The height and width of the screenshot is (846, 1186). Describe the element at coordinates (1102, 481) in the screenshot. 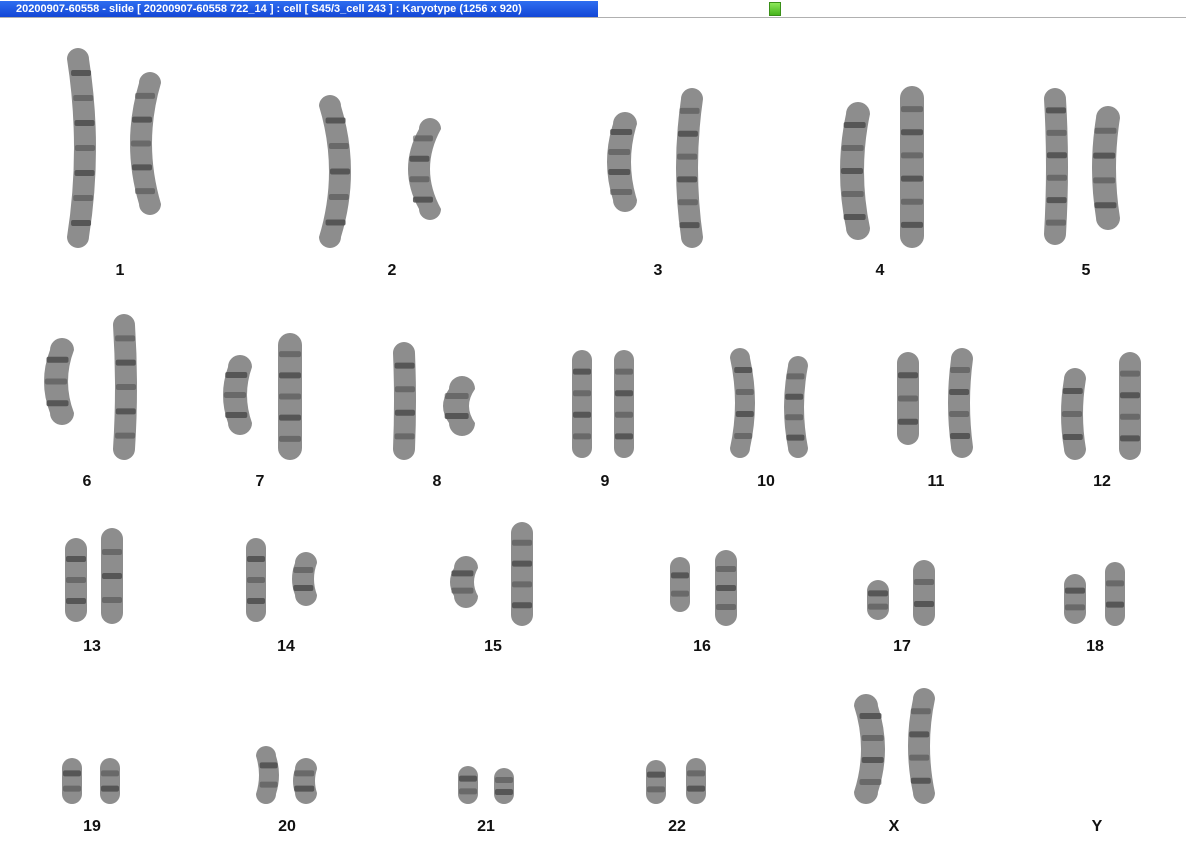

I see `chromosome-label-12: 12` at that location.